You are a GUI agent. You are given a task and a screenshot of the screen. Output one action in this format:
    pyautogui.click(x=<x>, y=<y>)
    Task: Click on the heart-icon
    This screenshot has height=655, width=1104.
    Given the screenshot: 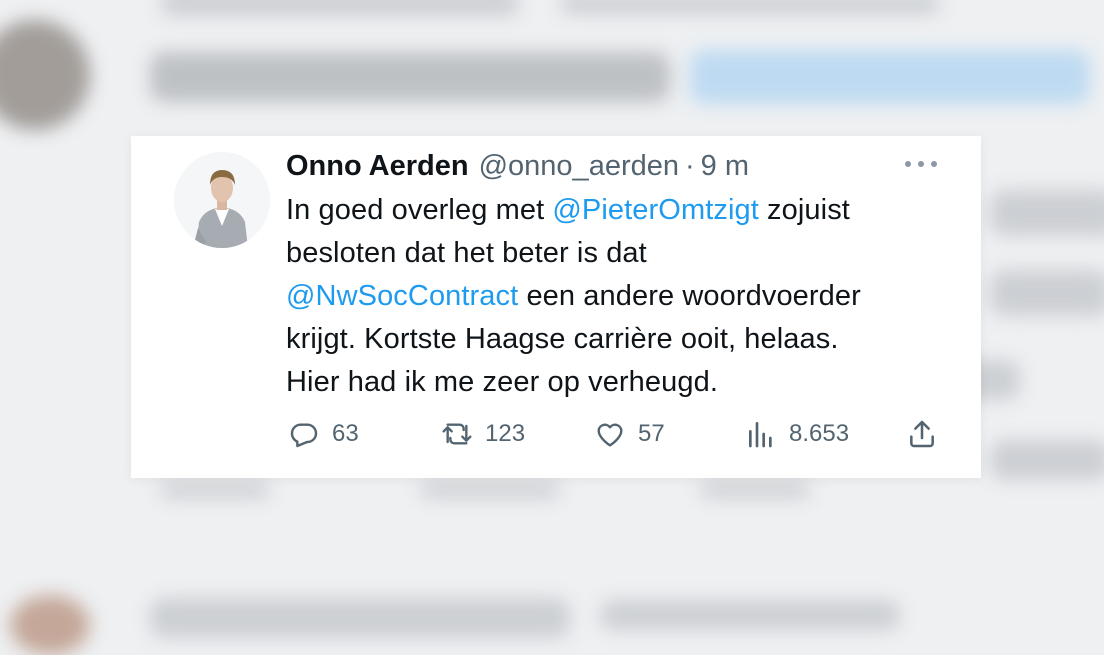 What is the action you would take?
    pyautogui.click(x=610, y=435)
    